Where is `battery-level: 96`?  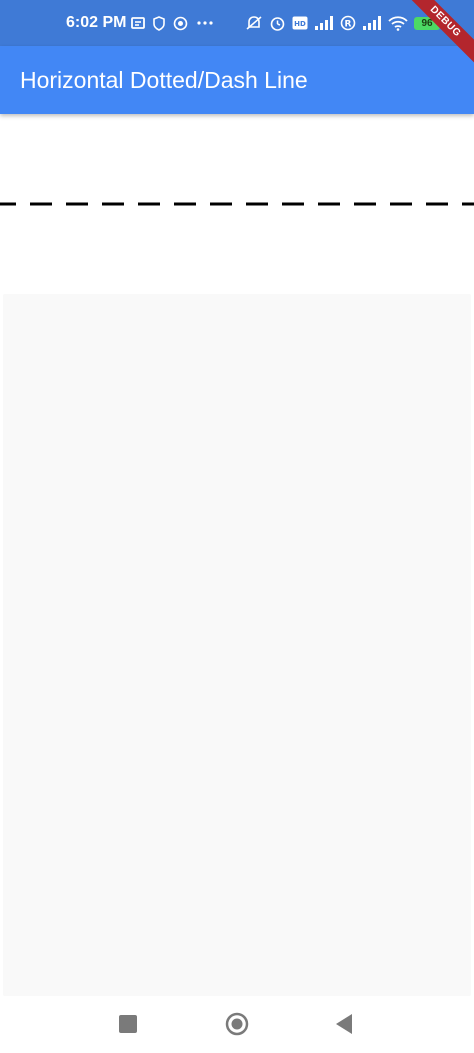 battery-level: 96 is located at coordinates (427, 23).